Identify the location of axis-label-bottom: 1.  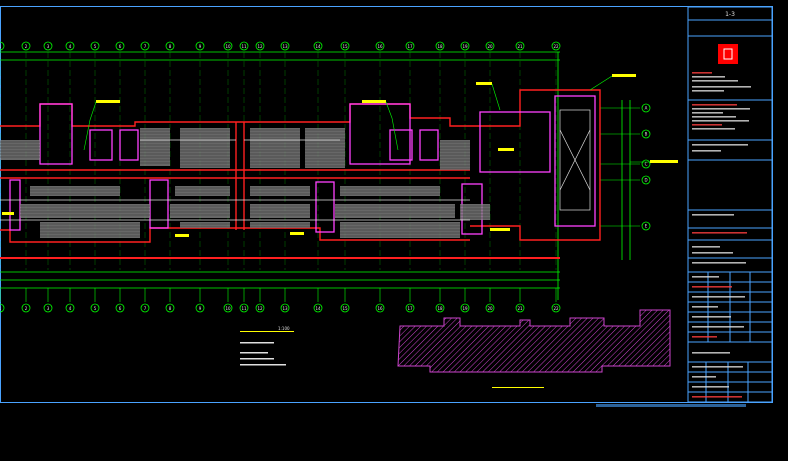
(1, 308).